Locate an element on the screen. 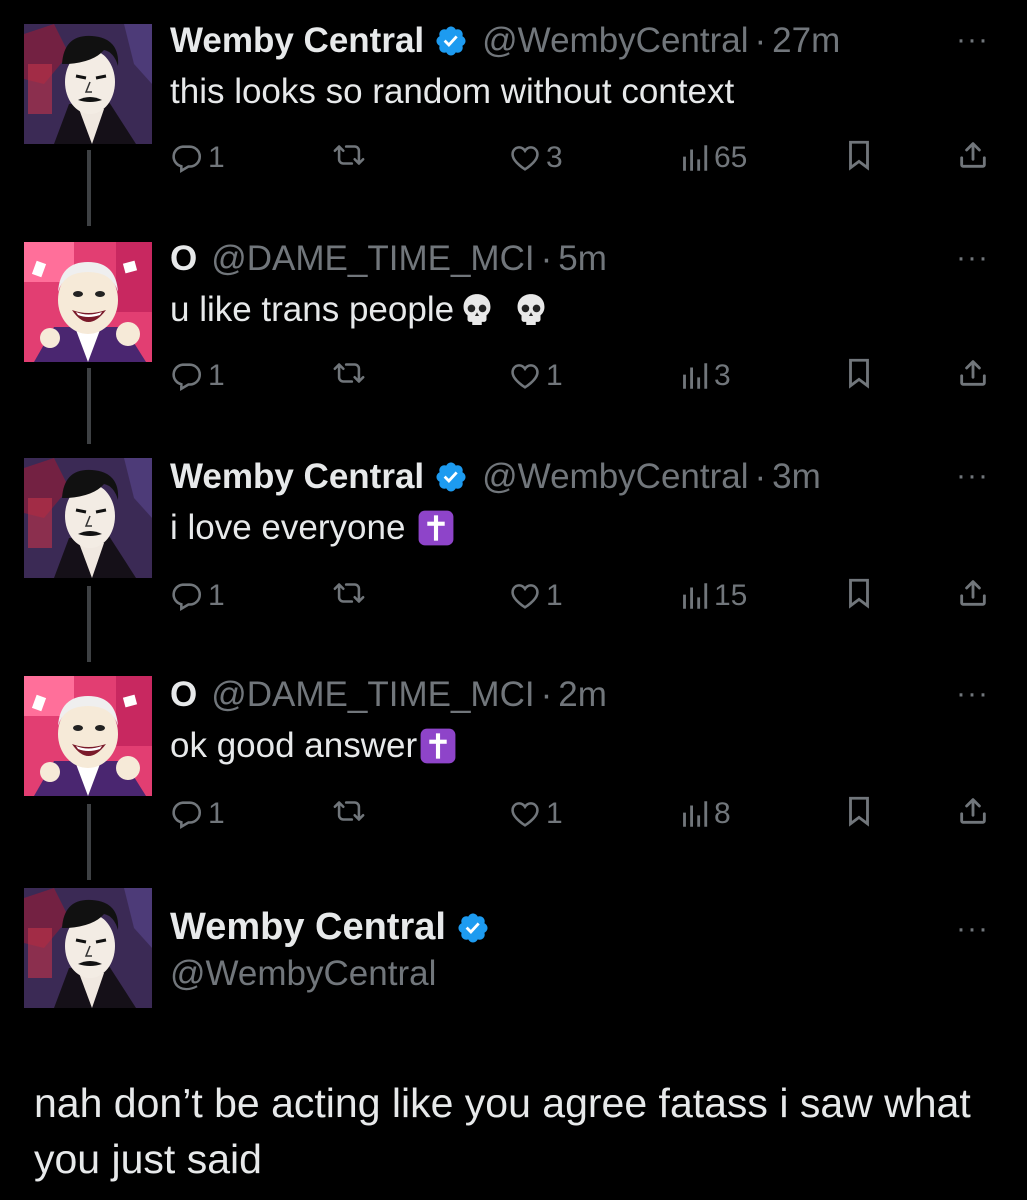  tweet-text: this looks so random without context is located at coordinates (452, 92).